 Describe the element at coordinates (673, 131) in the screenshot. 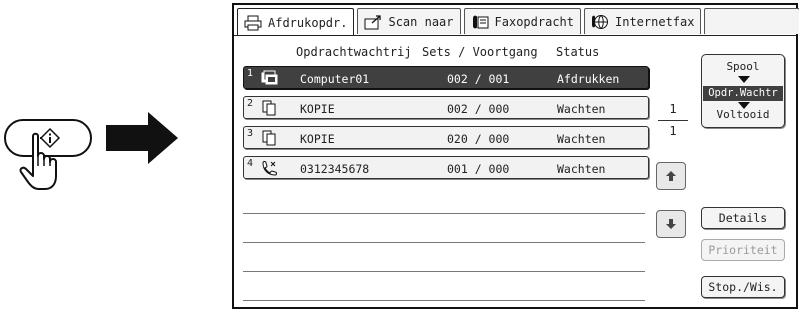

I see `total-pages: 1` at that location.